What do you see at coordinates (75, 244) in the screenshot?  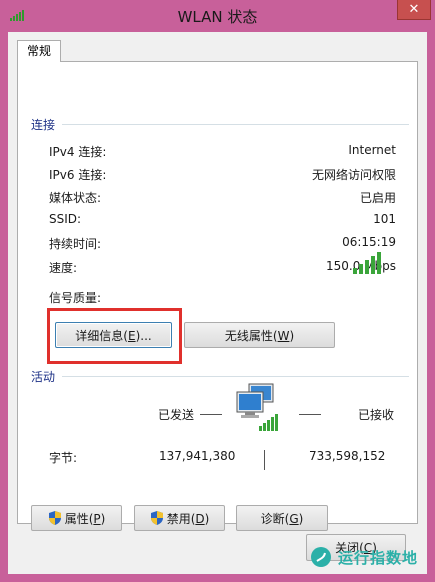 I see `row-label: 持续时间:` at bounding box center [75, 244].